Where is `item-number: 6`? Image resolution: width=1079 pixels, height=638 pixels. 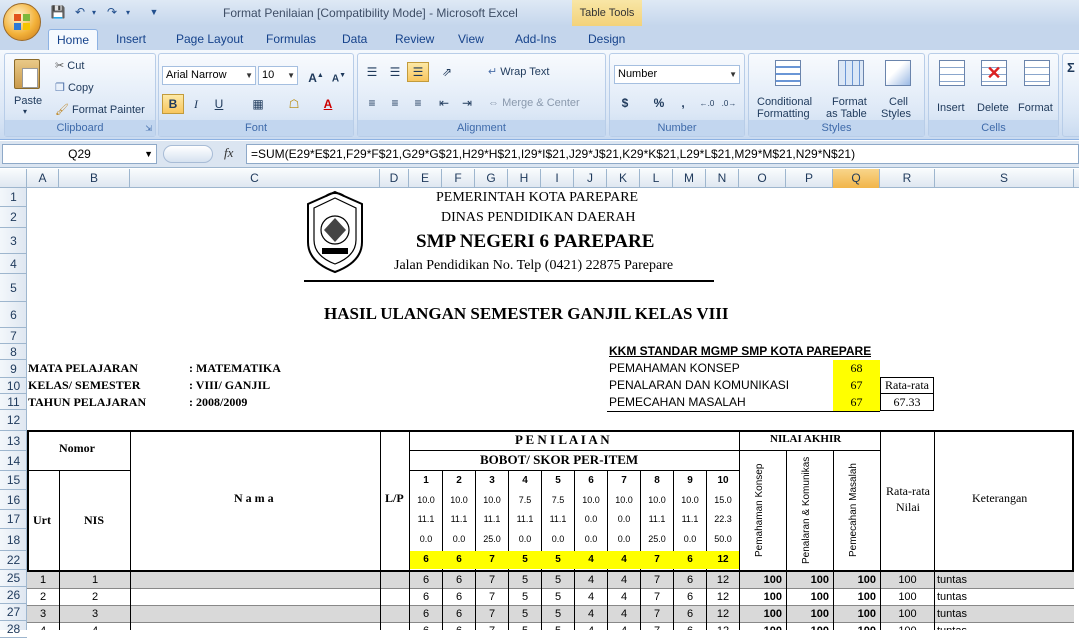
item-number: 6 is located at coordinates (591, 480).